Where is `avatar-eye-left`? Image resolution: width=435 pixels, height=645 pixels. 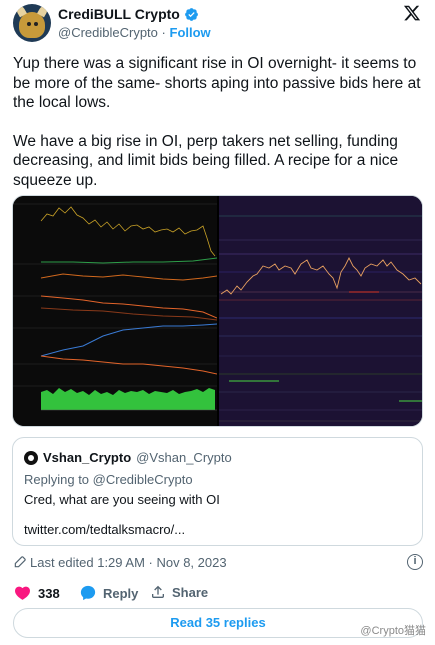 avatar-eye-left is located at coordinates (29, 24).